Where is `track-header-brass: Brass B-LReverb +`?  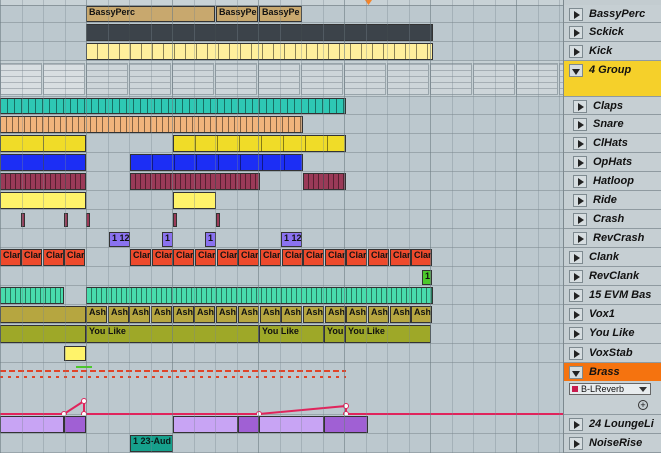 track-header-brass: Brass B-LReverb + is located at coordinates (612, 389).